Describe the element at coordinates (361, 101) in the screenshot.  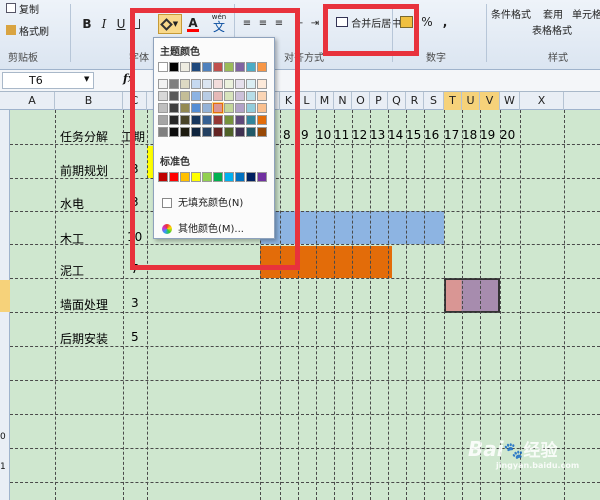
I see `column-header-o: O` at that location.